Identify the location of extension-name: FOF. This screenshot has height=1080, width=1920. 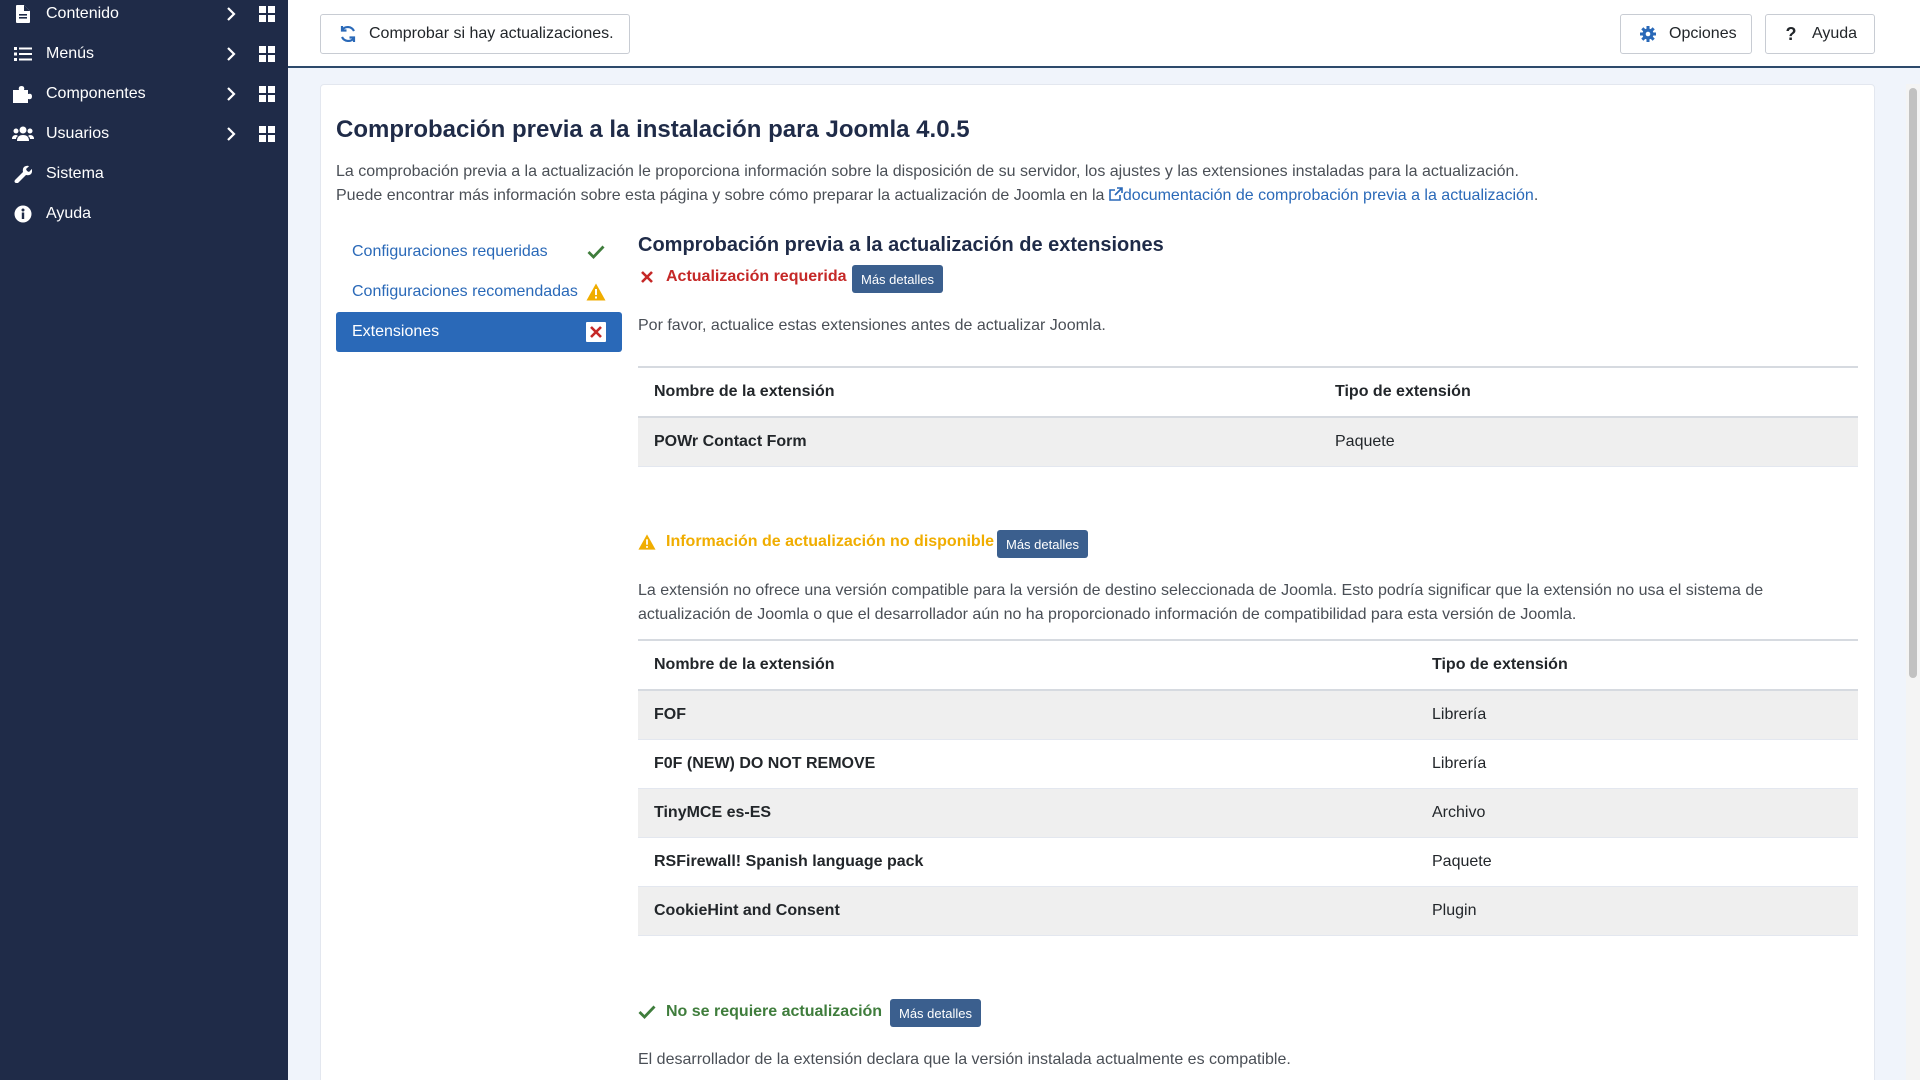
(1027, 715).